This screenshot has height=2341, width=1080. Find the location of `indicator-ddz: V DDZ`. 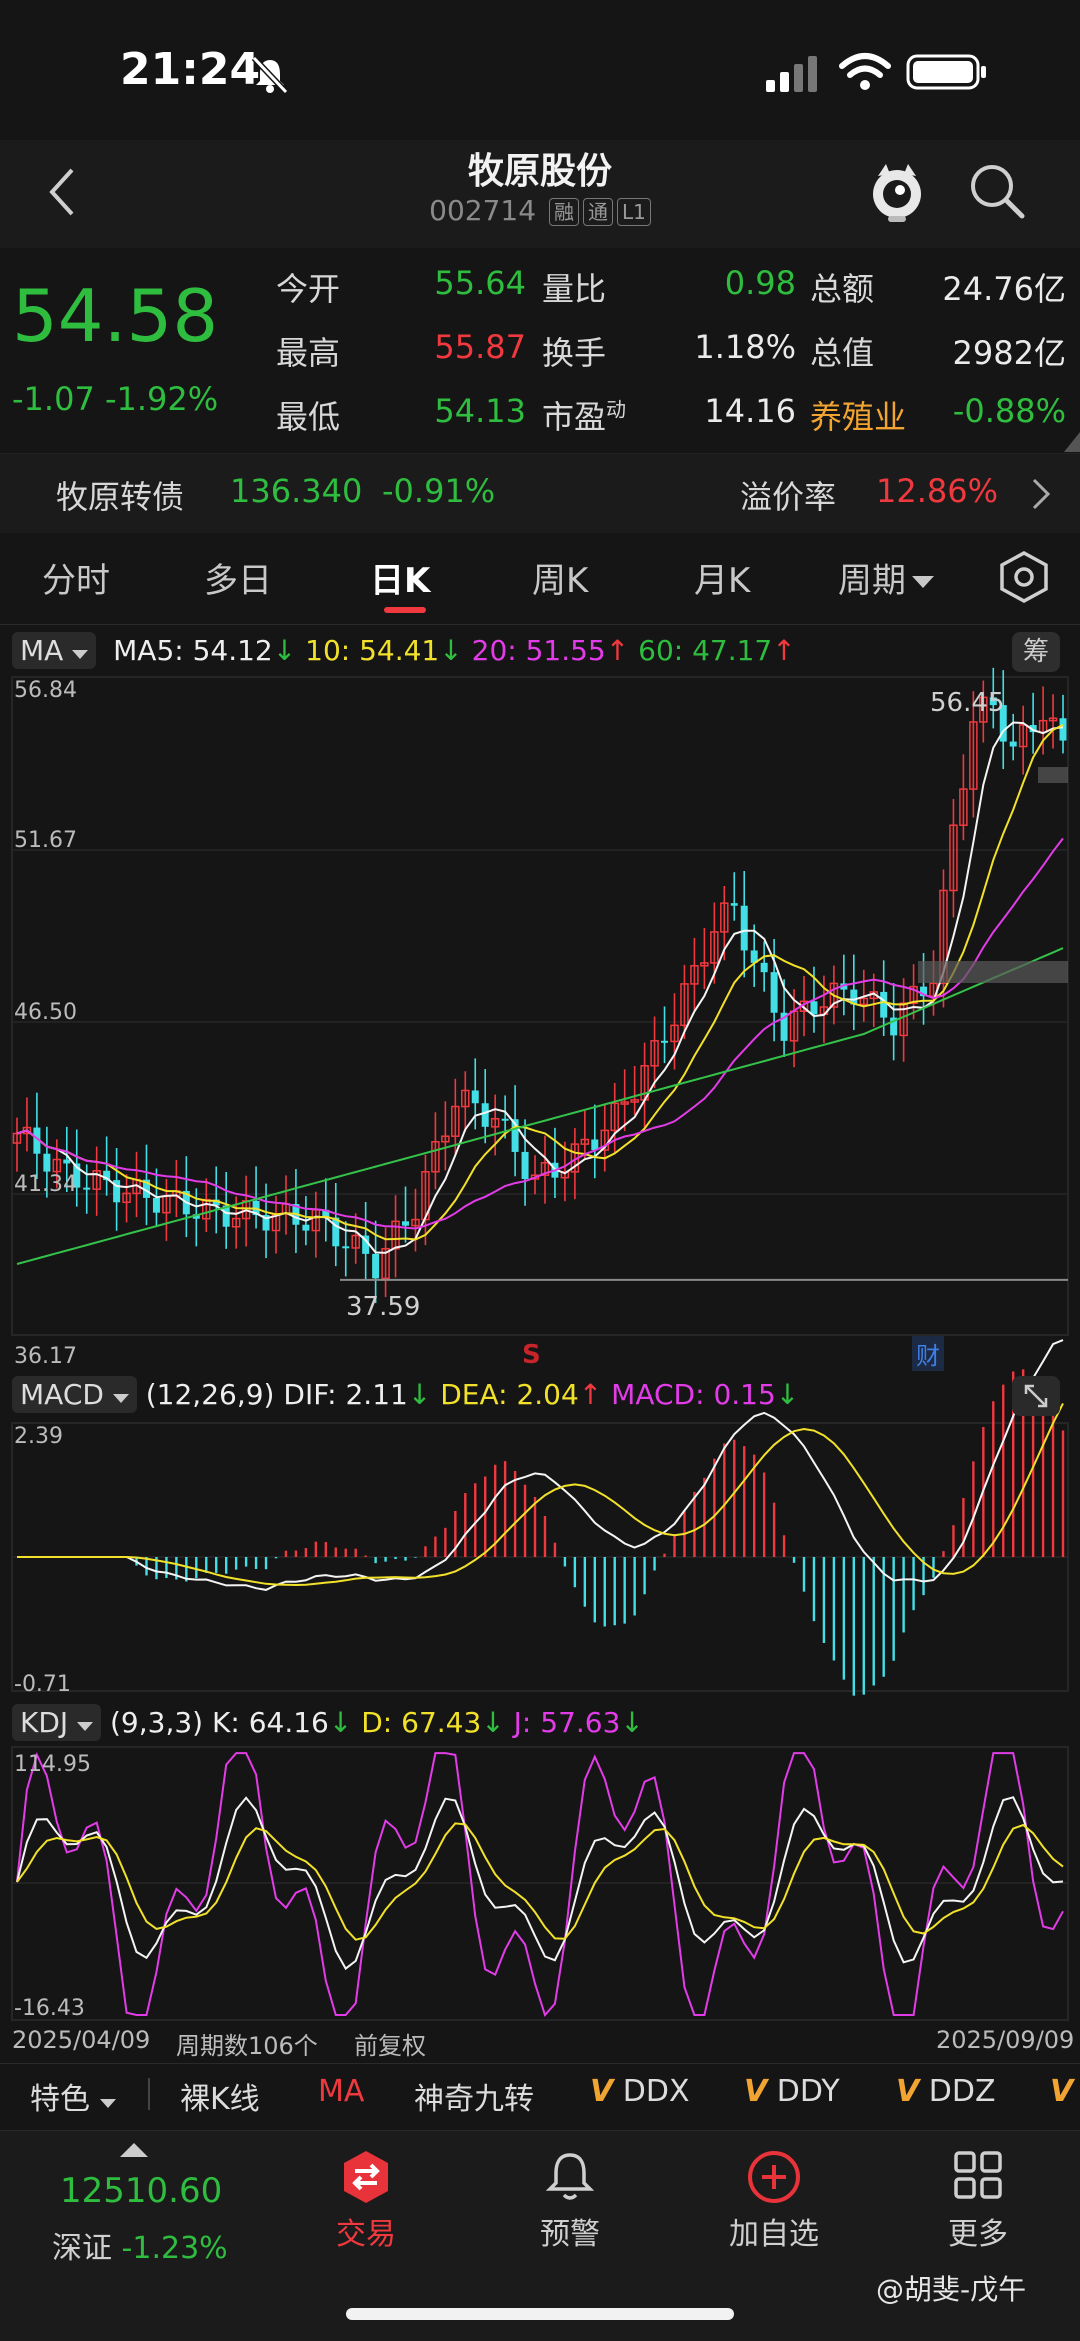

indicator-ddz: V DDZ is located at coordinates (946, 2091).